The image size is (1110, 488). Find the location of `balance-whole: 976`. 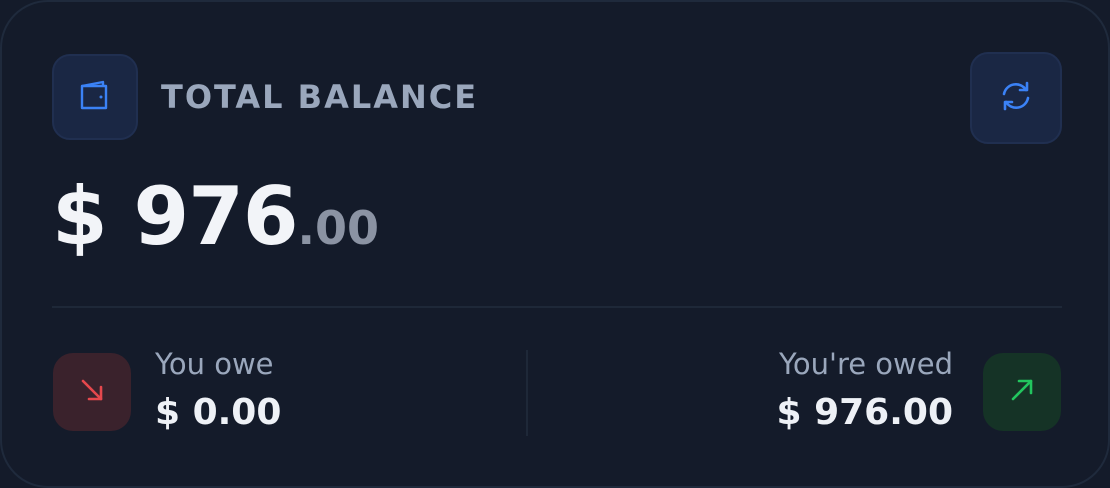

balance-whole: 976 is located at coordinates (216, 216).